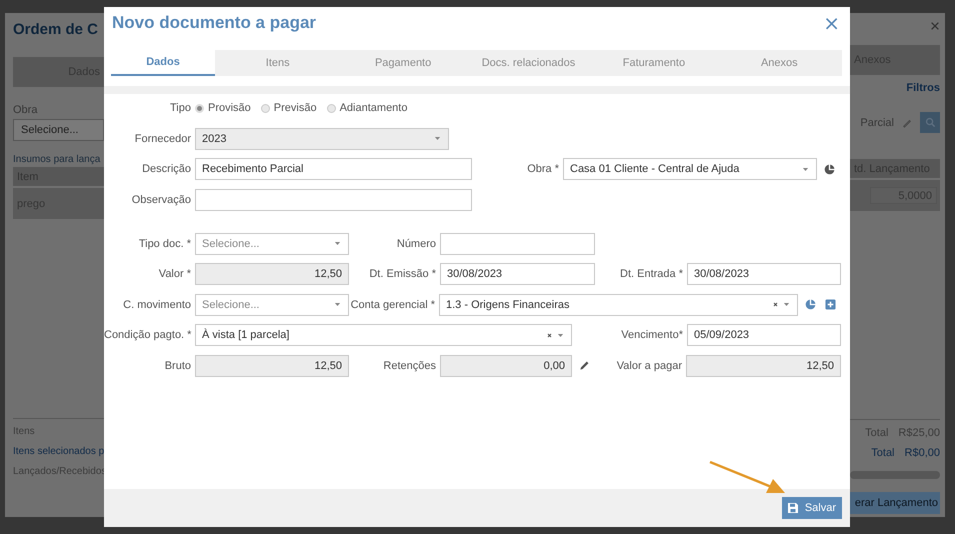  I want to click on radio-option: Adiantamento, so click(367, 108).